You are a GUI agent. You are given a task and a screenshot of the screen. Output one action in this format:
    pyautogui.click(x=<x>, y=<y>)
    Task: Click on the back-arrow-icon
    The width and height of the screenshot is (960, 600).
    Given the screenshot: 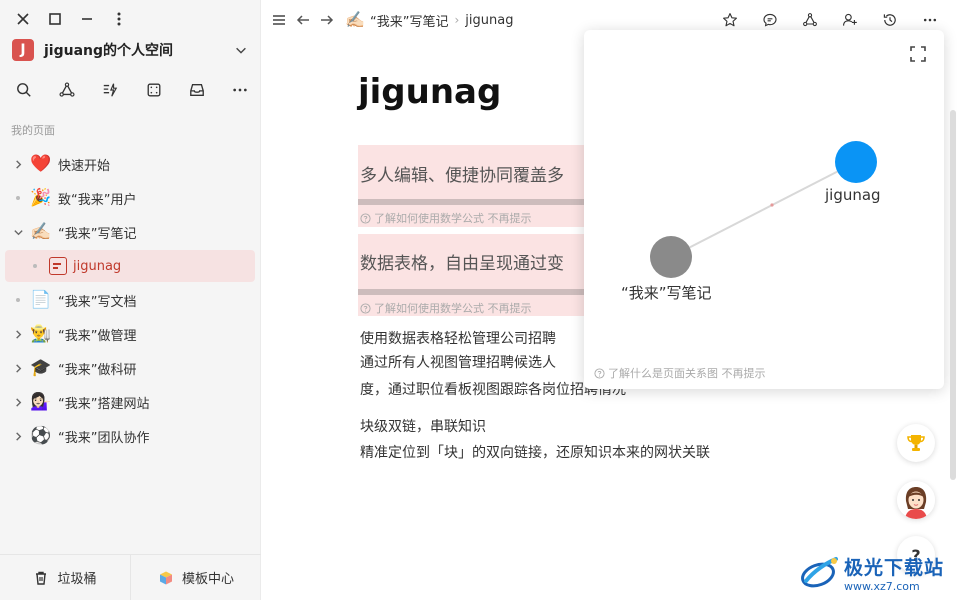 What is the action you would take?
    pyautogui.click(x=303, y=20)
    